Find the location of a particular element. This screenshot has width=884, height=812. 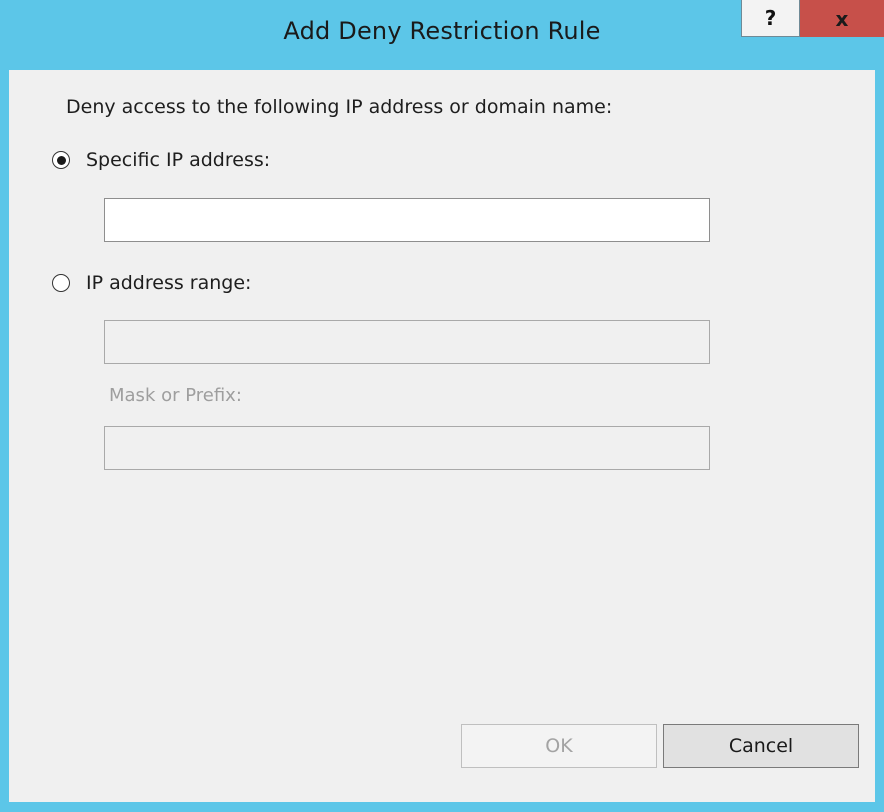

specific-ip-option: Specific IP address: is located at coordinates (161, 160).